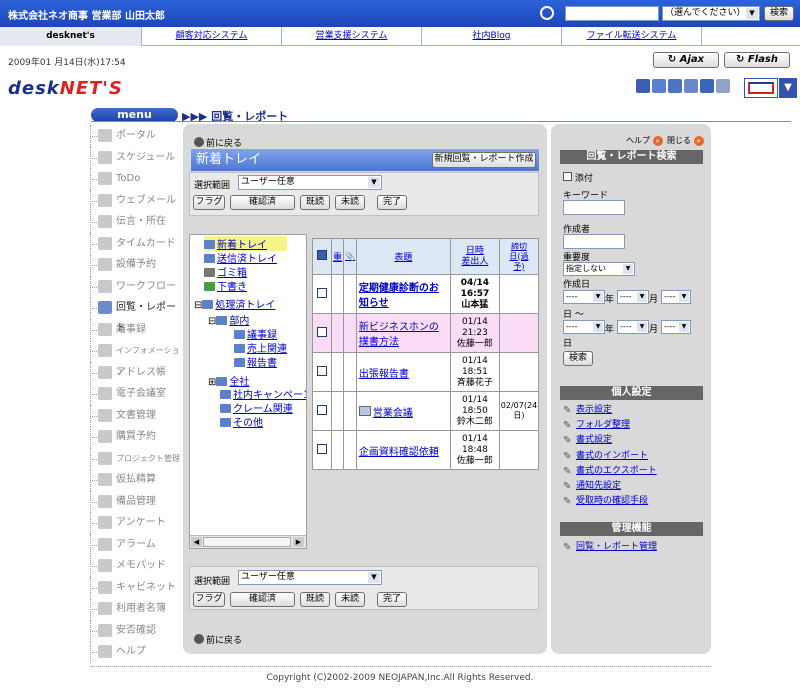 The height and width of the screenshot is (689, 800). Describe the element at coordinates (399, 335) in the screenshot. I see `row-title: 新ビジネスホンの撲書方法` at that location.